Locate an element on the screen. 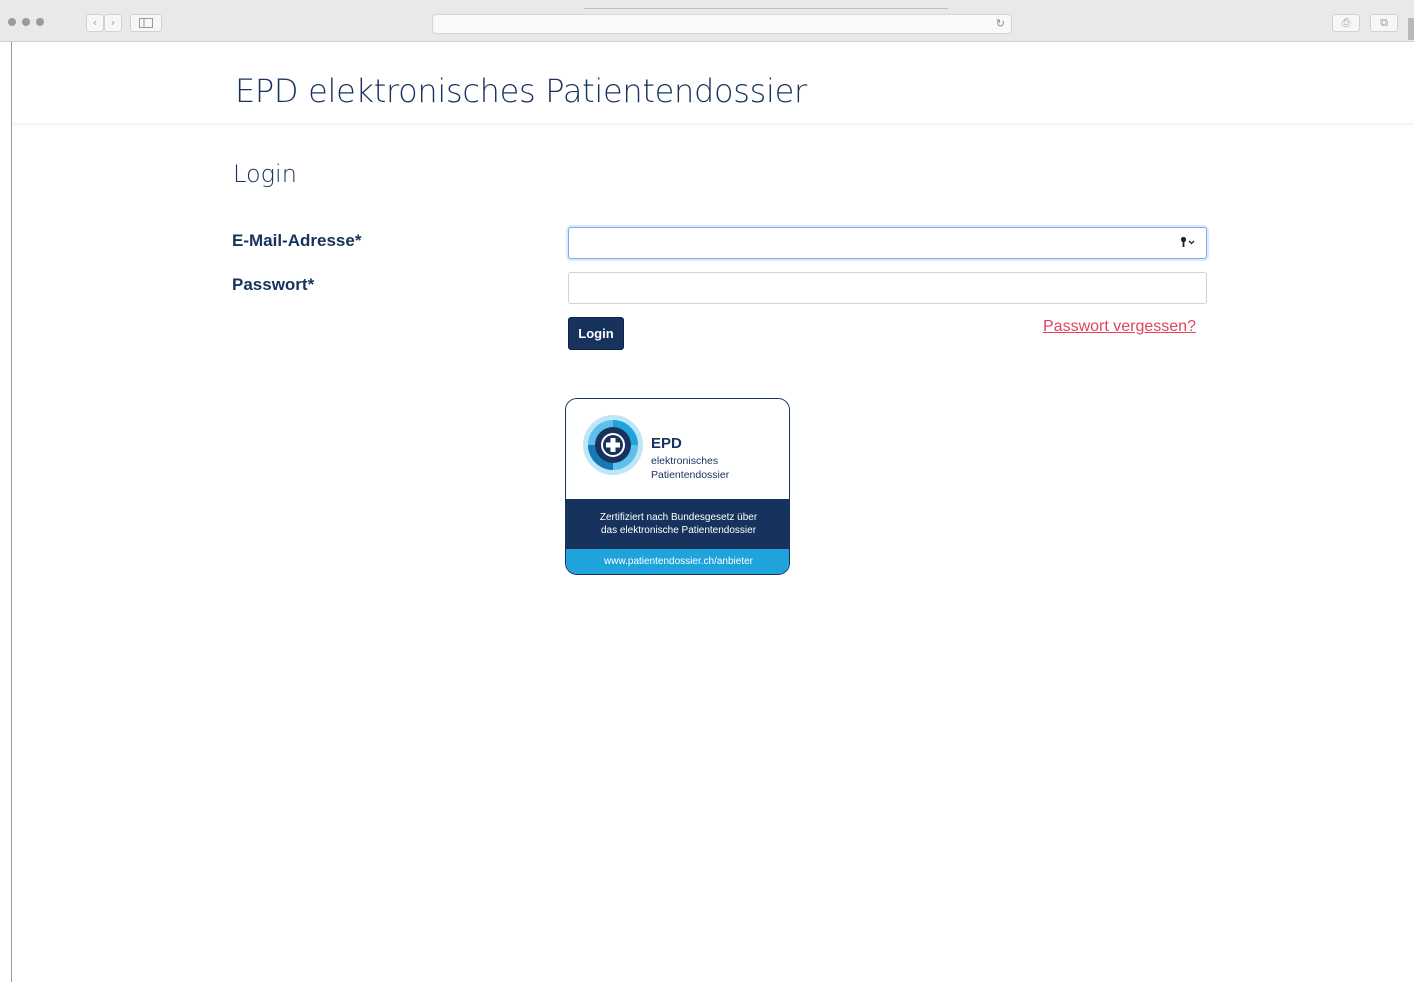  reload-icon: ↻ is located at coordinates (1000, 24).